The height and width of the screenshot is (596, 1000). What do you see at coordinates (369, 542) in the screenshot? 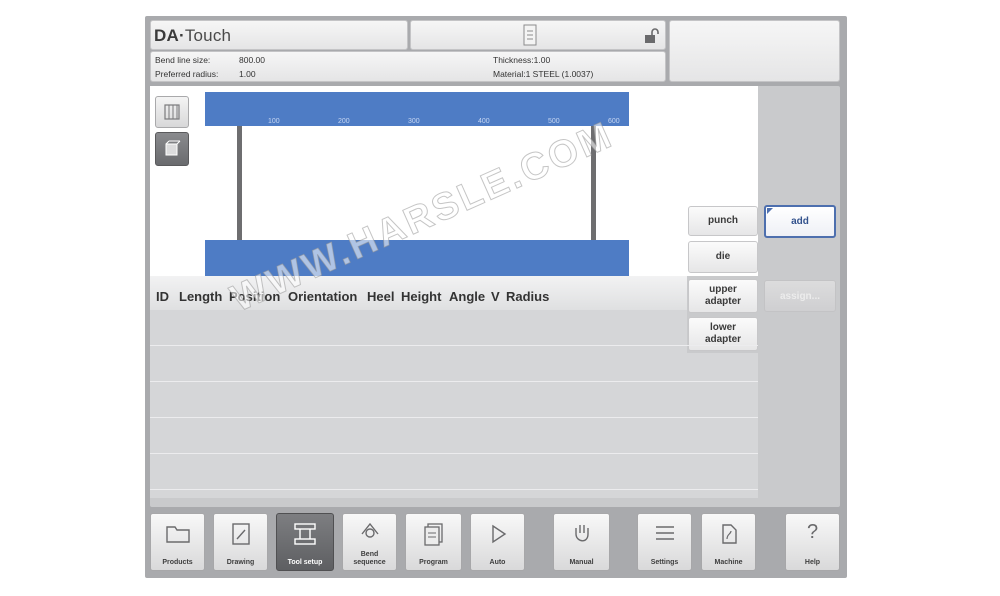
I see `nav-bend-sequence: Bend sequence` at bounding box center [369, 542].